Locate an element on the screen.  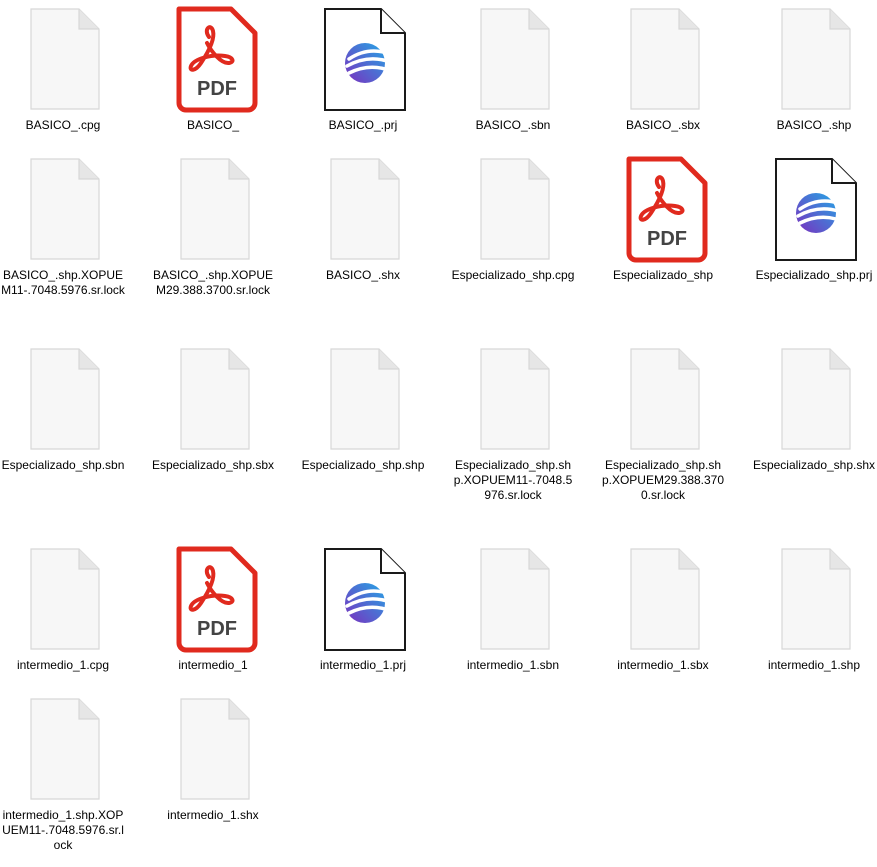
file-name-label: Especializado_shp.shx is located at coordinates (814, 465).